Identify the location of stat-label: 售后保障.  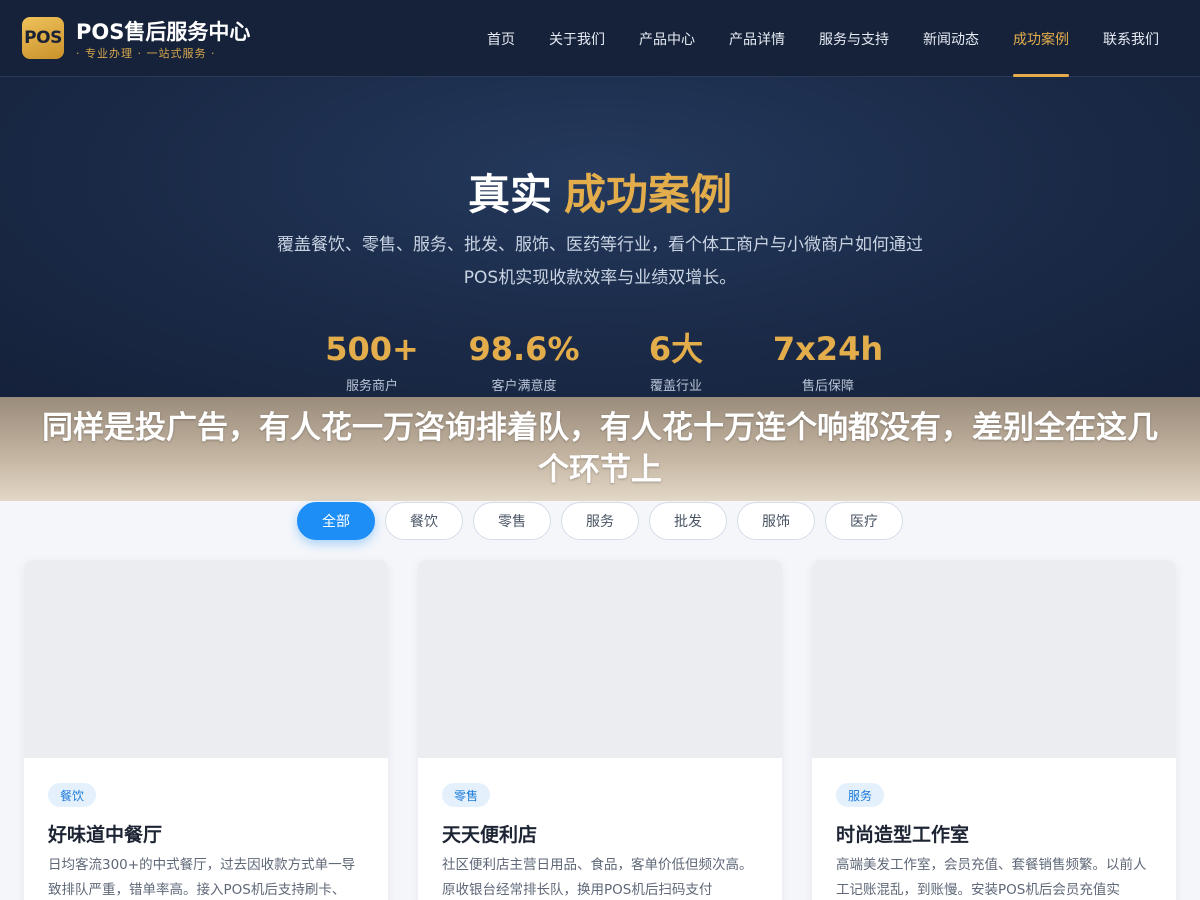
(827, 386).